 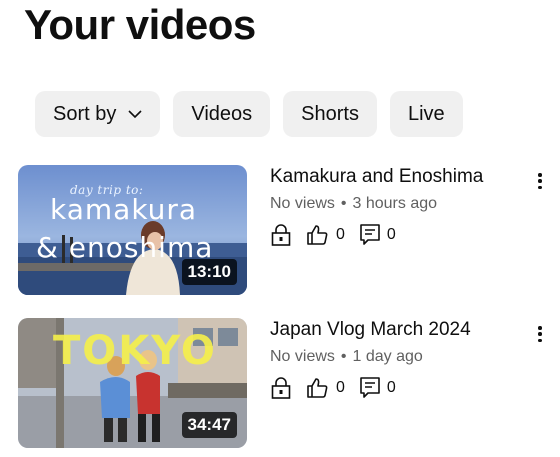 I want to click on video-title: Kamakura and Enoshima, so click(x=400, y=177).